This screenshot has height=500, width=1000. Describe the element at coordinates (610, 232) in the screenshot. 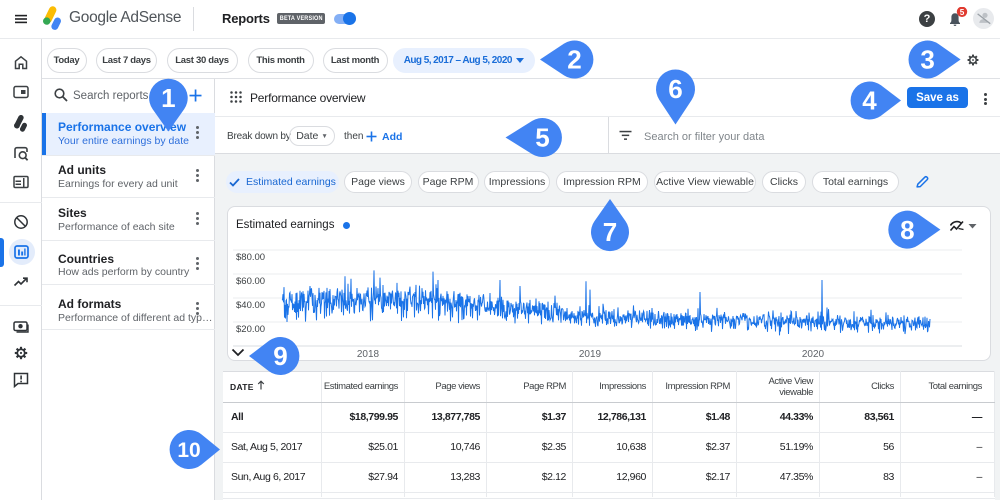

I see `svg-text: 7` at that location.